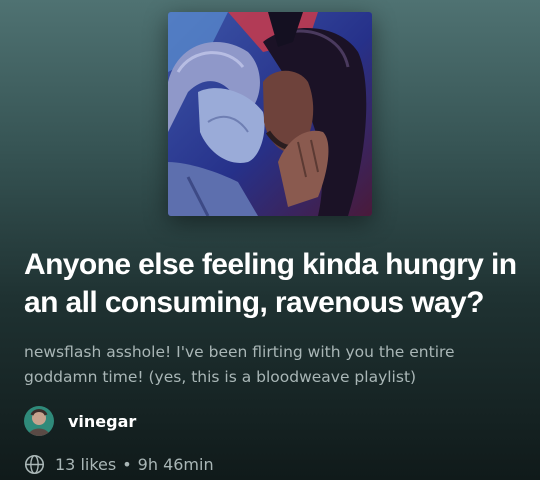 Image resolution: width=540 pixels, height=480 pixels. I want to click on playlist-meta: 13 likes • 9h 46min, so click(119, 464).